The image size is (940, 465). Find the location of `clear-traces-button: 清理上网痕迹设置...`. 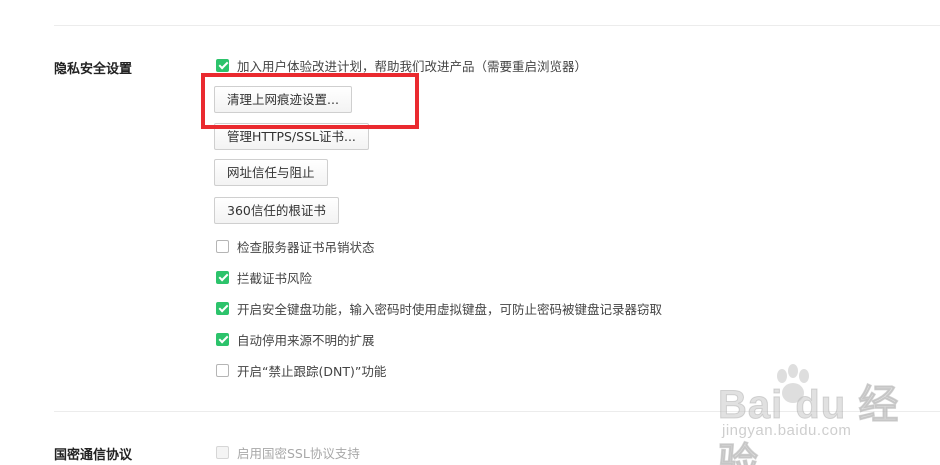

clear-traces-button: 清理上网痕迹设置... is located at coordinates (283, 99).